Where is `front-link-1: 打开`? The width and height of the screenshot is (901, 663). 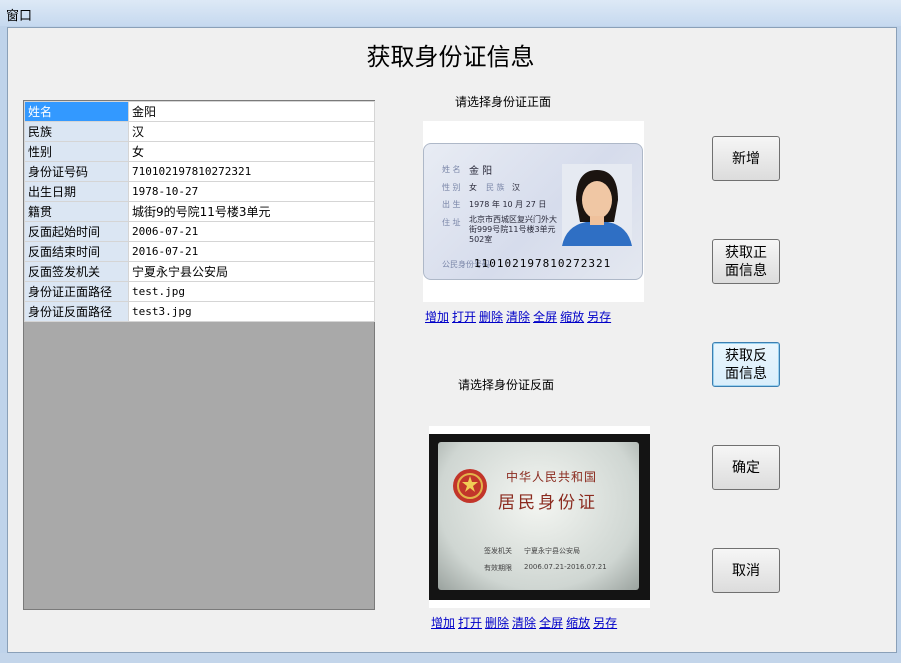
front-link-1: 打开 is located at coordinates (464, 317).